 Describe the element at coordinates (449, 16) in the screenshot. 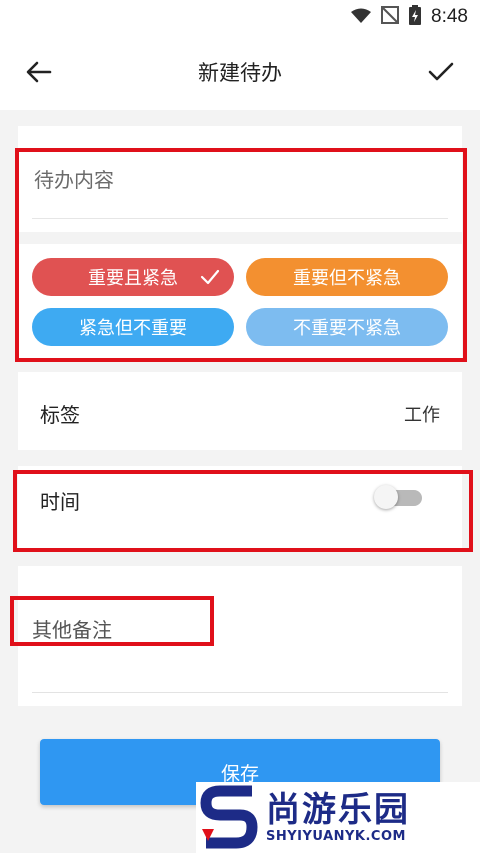

I see `status-time: 8:48` at that location.